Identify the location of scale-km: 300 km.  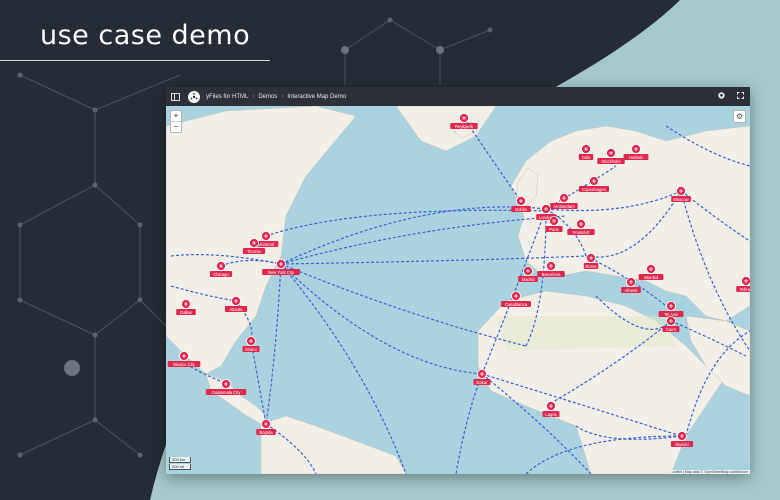
(180, 460).